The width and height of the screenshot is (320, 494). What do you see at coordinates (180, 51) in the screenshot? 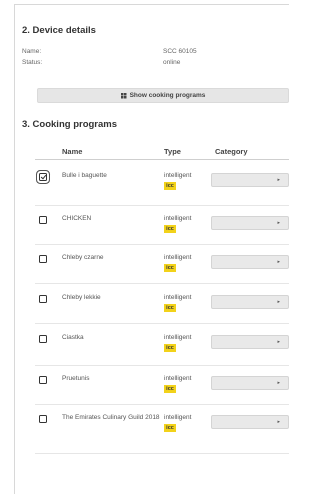
I see `name-value: SCC 60105` at bounding box center [180, 51].